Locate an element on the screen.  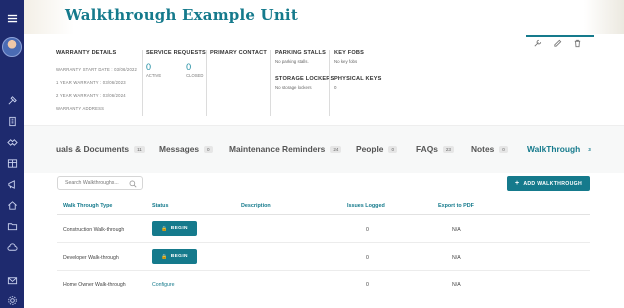
tab-count-badge: 11 is located at coordinates (139, 149).